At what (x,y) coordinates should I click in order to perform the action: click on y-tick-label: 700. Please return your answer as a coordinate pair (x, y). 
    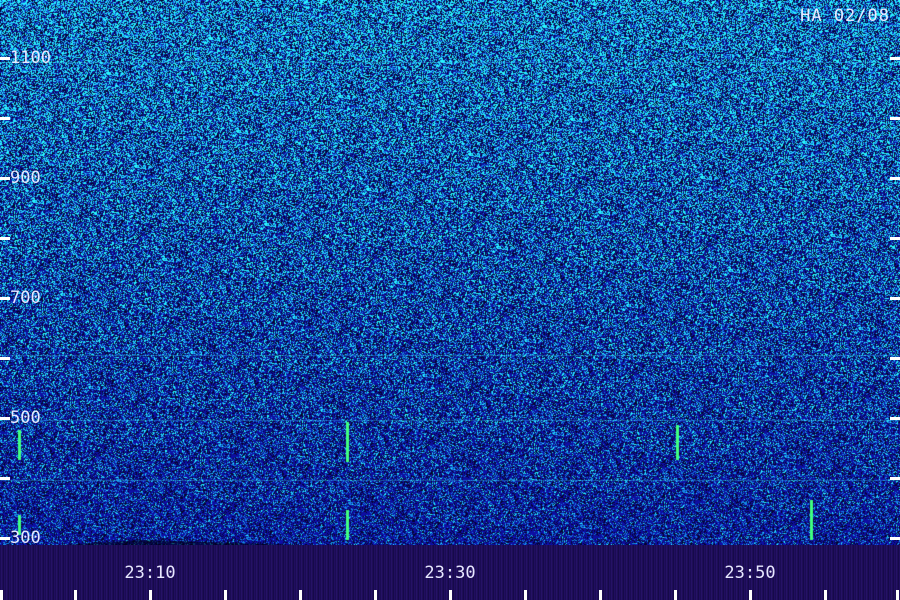
    Looking at the image, I should click on (25, 298).